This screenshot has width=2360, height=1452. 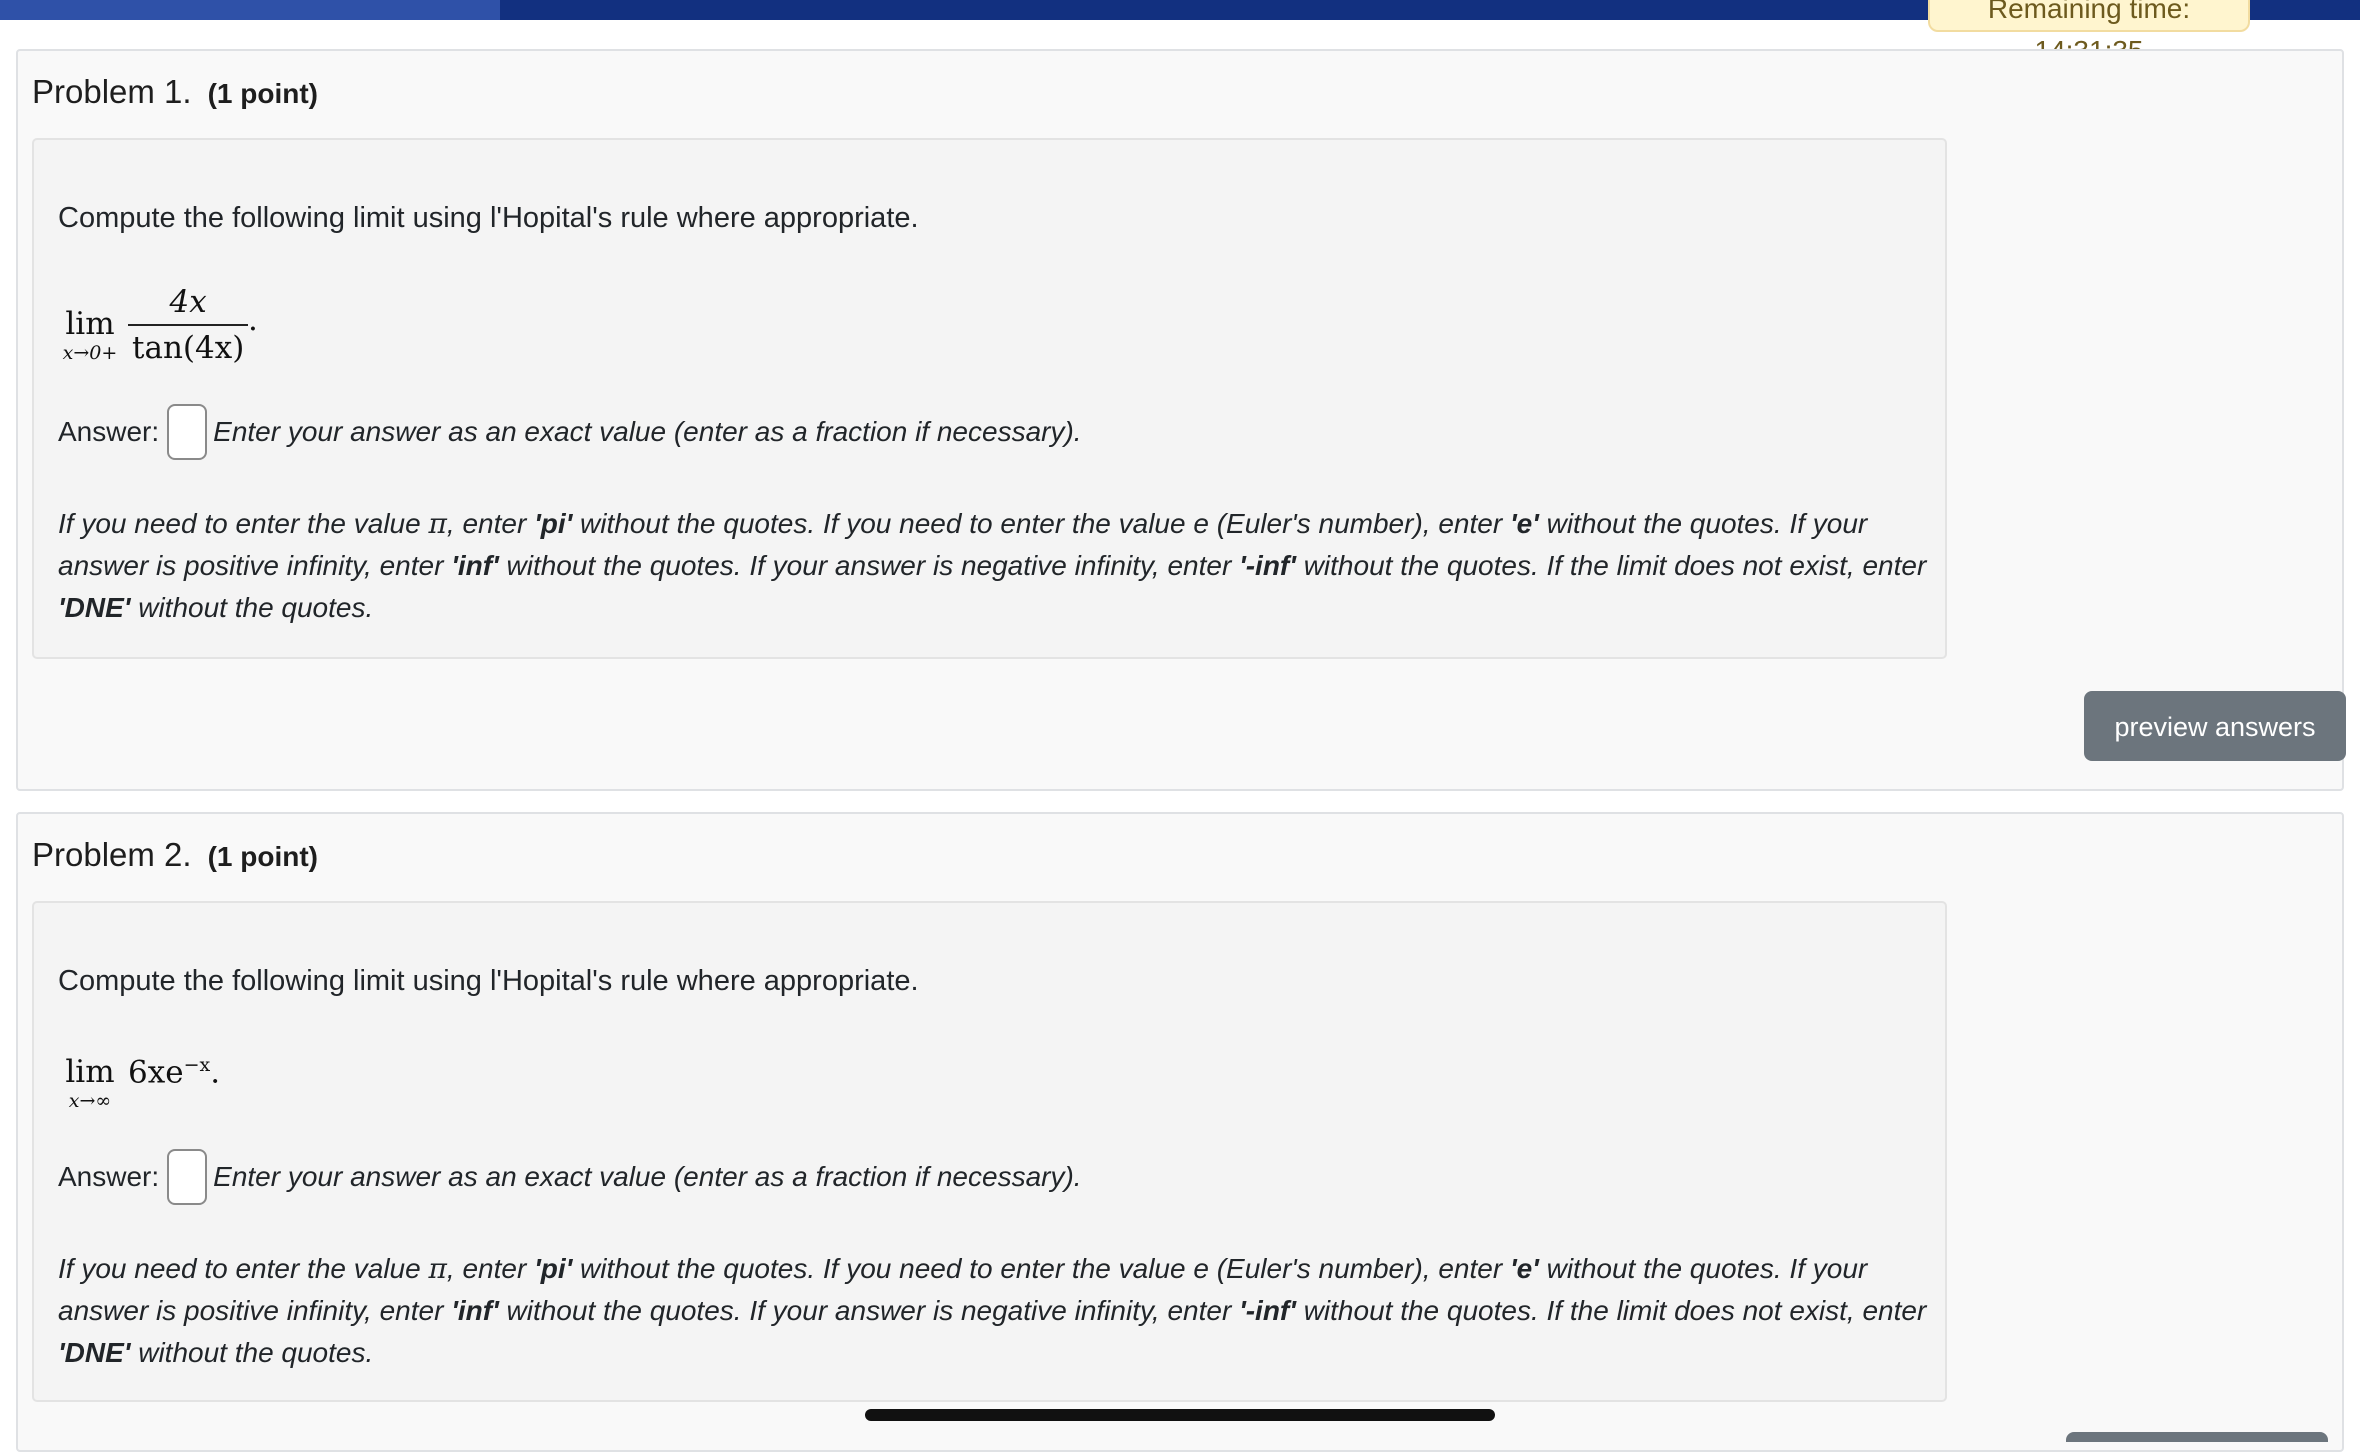 What do you see at coordinates (156, 1072) in the screenshot?
I see `expression-base: 6xe` at bounding box center [156, 1072].